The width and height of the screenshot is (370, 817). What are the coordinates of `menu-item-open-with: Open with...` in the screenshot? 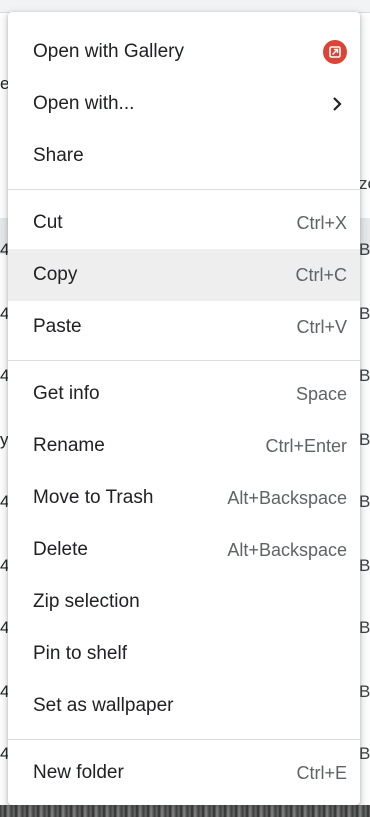 It's located at (184, 104).